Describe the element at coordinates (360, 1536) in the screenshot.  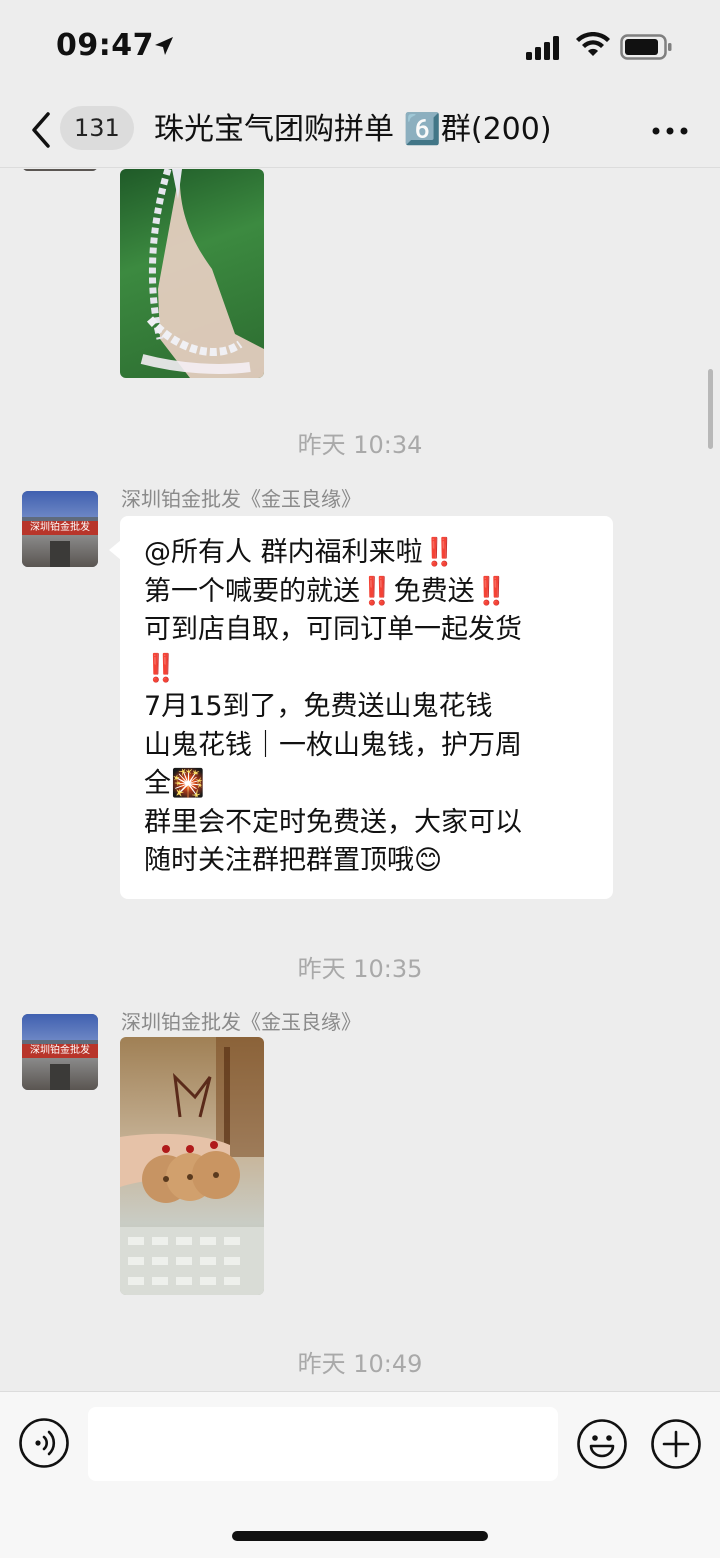
I see `home-indicator` at that location.